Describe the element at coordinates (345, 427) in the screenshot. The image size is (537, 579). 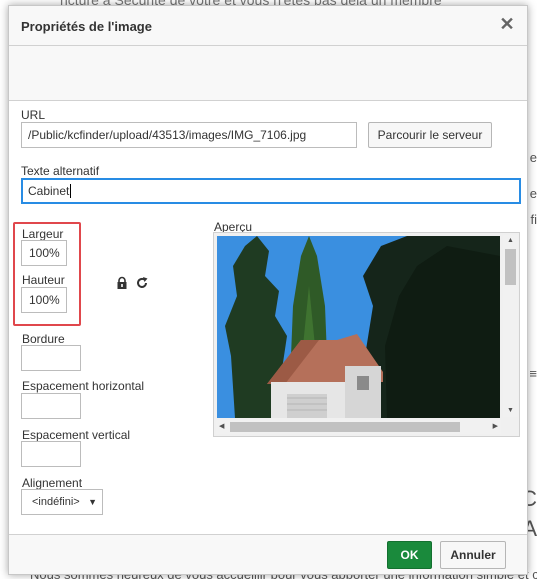
I see `preview-horizontal-thumb` at that location.